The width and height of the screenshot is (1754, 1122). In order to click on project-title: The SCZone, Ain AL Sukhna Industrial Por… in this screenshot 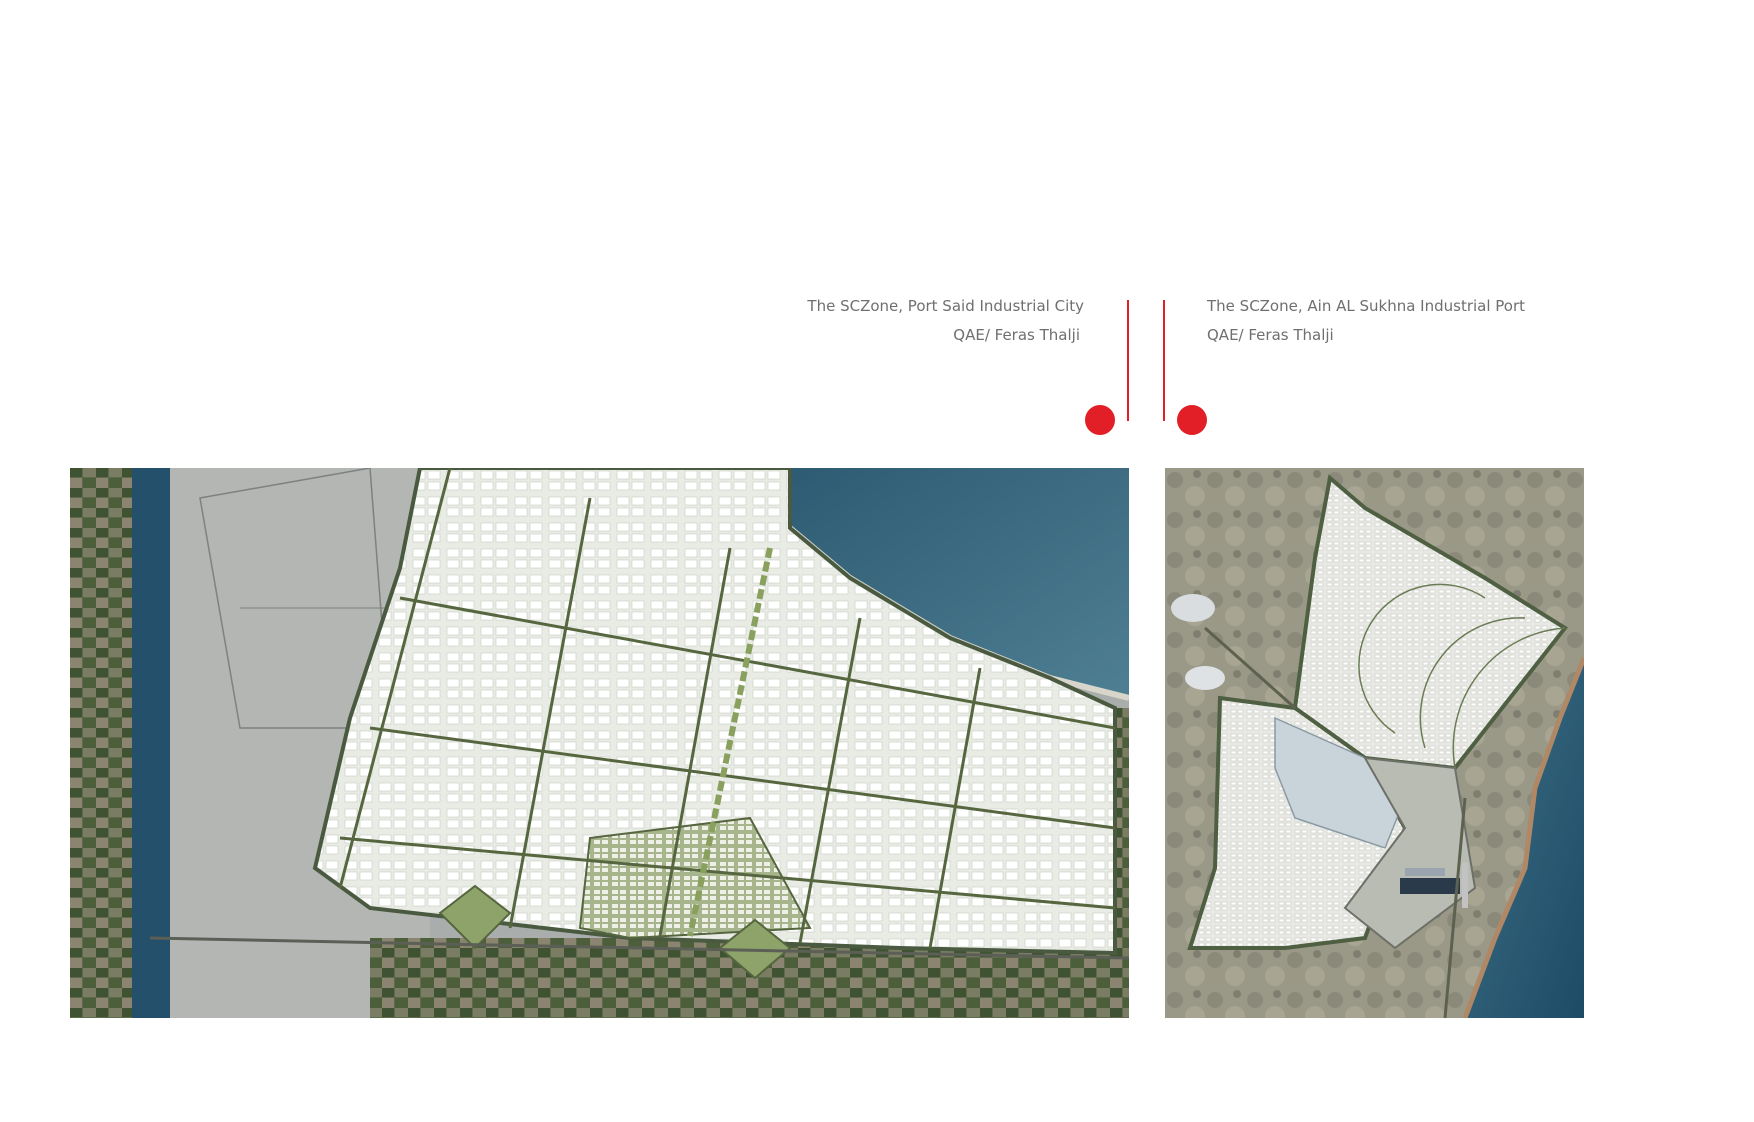, I will do `click(1366, 306)`.